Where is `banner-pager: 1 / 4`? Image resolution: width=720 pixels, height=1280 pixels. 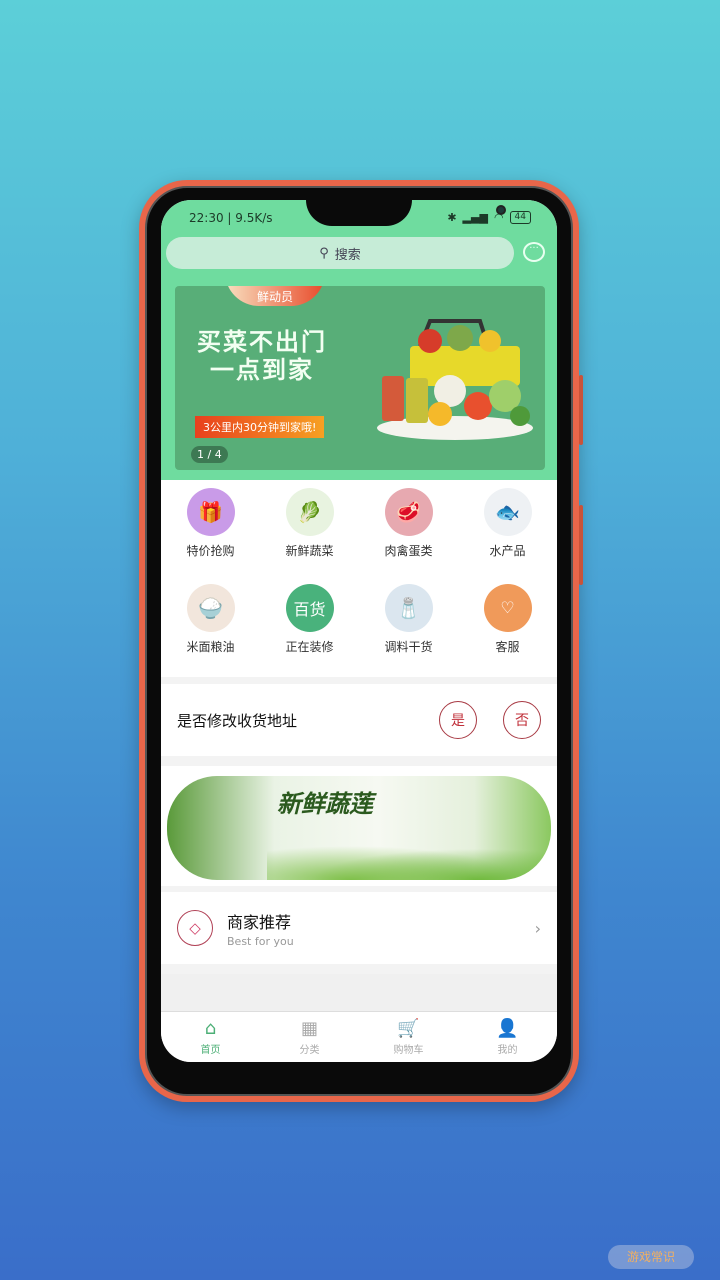
banner-pager: 1 / 4 is located at coordinates (209, 454).